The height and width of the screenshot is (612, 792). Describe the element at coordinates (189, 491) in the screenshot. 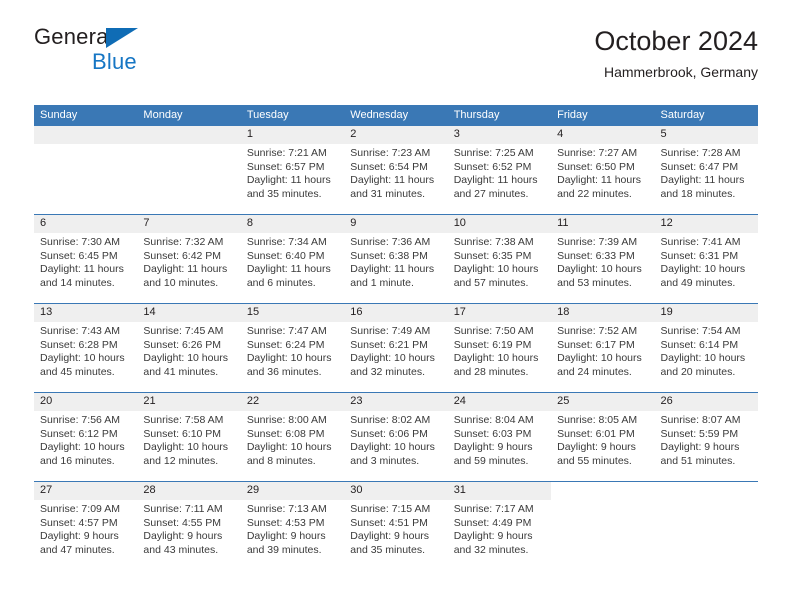

I see `day-number: 28` at that location.